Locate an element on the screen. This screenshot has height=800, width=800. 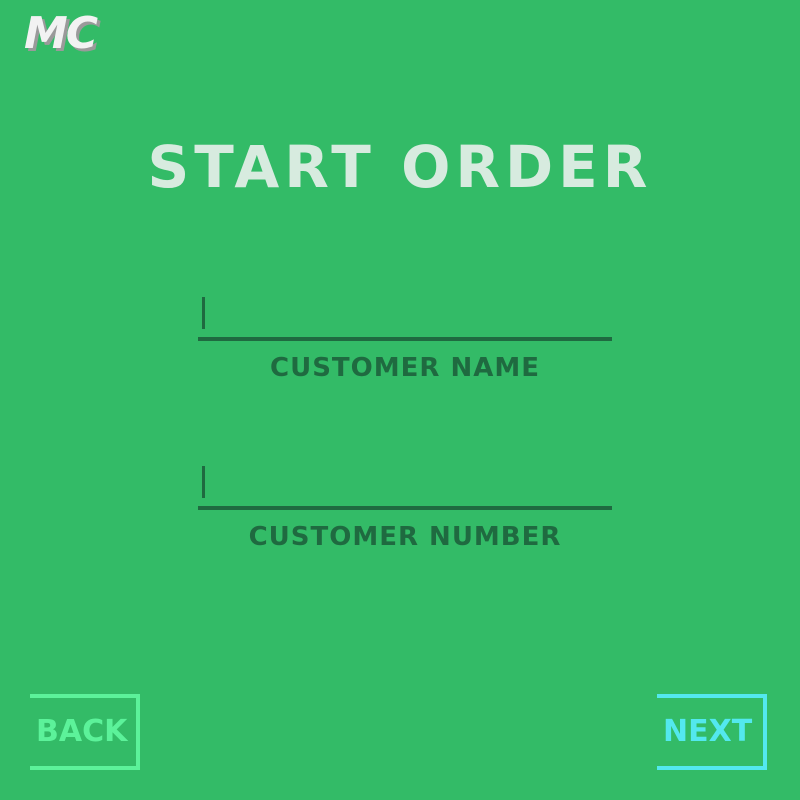
page-title: START ORDER is located at coordinates (400, 167).